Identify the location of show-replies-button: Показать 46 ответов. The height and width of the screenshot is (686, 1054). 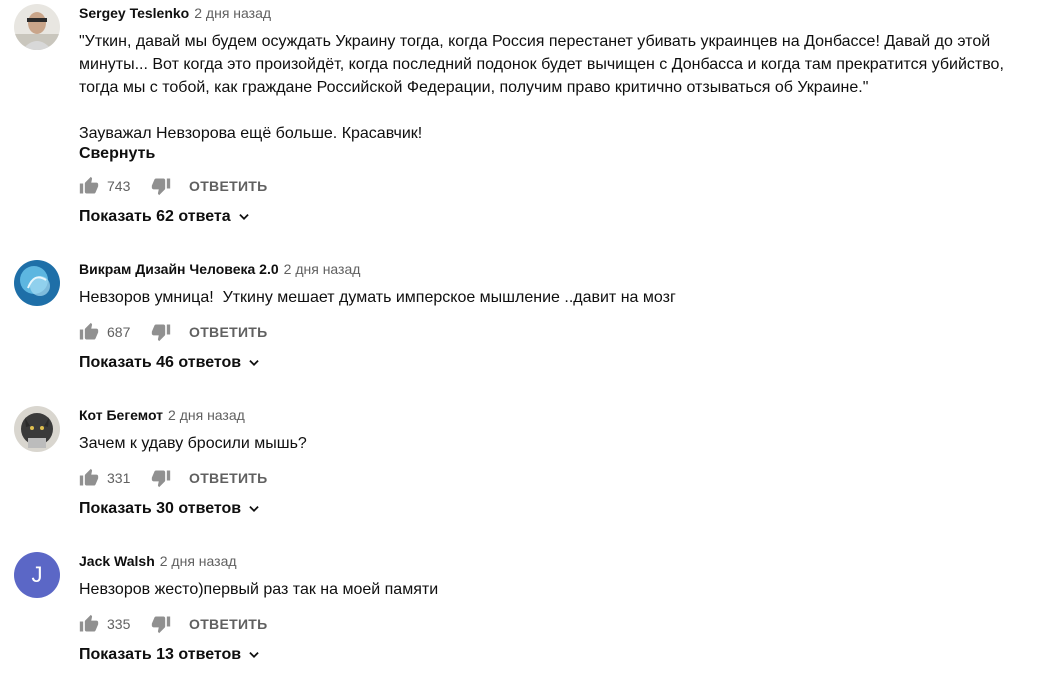
(170, 363).